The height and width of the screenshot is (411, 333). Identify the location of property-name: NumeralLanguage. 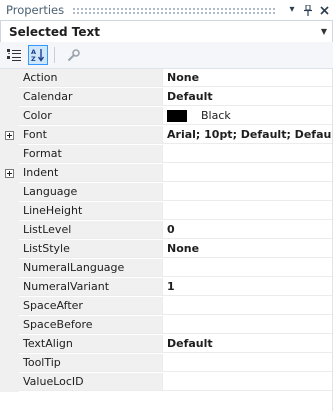
(91, 268).